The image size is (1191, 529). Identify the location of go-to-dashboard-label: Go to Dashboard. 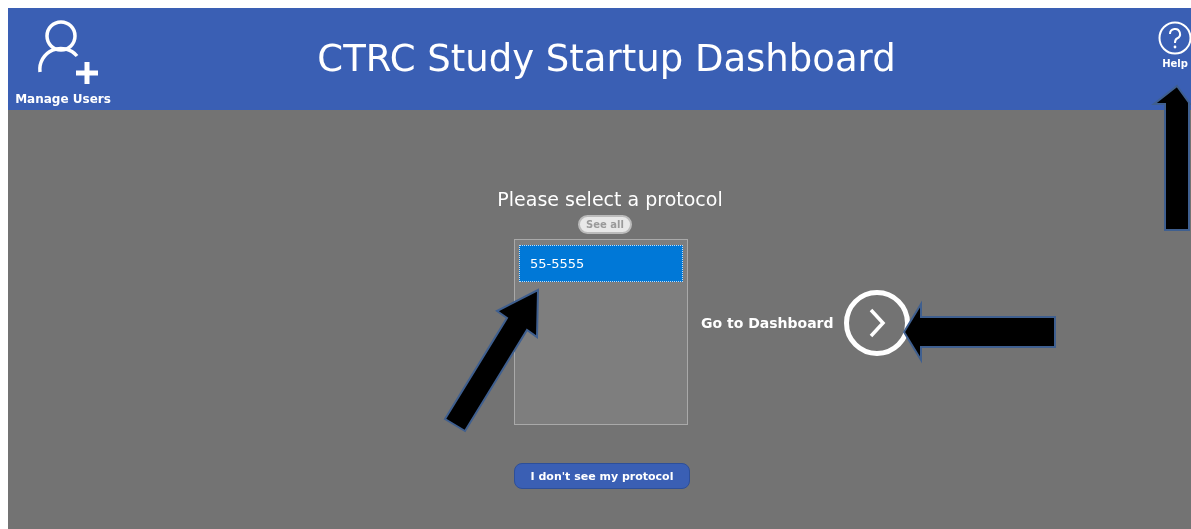
(767, 323).